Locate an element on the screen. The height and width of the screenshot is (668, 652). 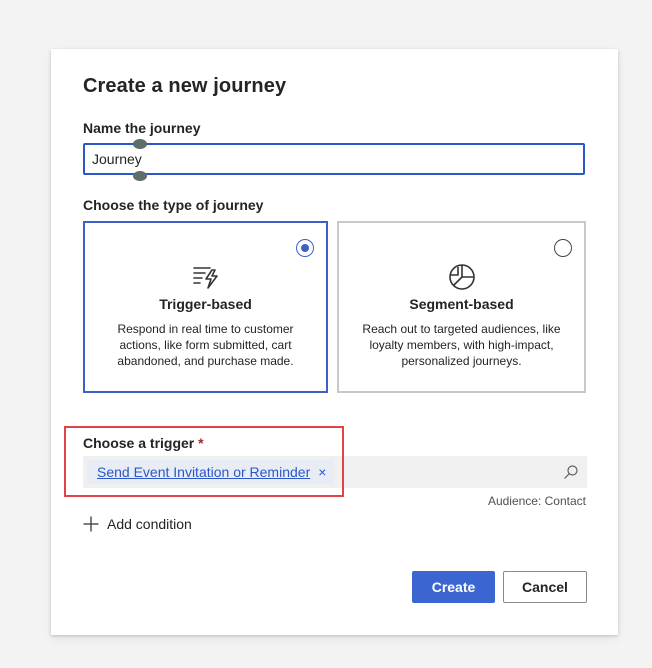
trigger-based-title: Trigger-based is located at coordinates (205, 304).